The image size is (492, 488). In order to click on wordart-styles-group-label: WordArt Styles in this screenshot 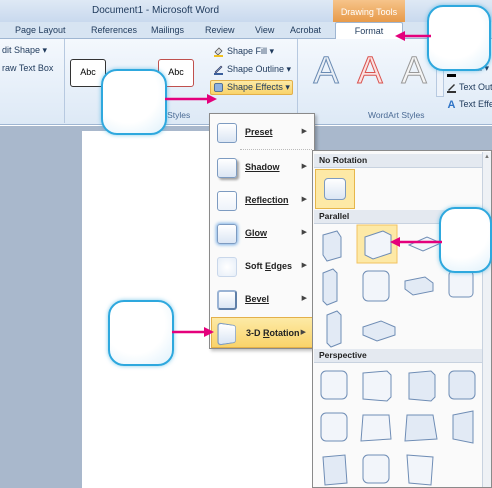, I will do `click(396, 115)`.